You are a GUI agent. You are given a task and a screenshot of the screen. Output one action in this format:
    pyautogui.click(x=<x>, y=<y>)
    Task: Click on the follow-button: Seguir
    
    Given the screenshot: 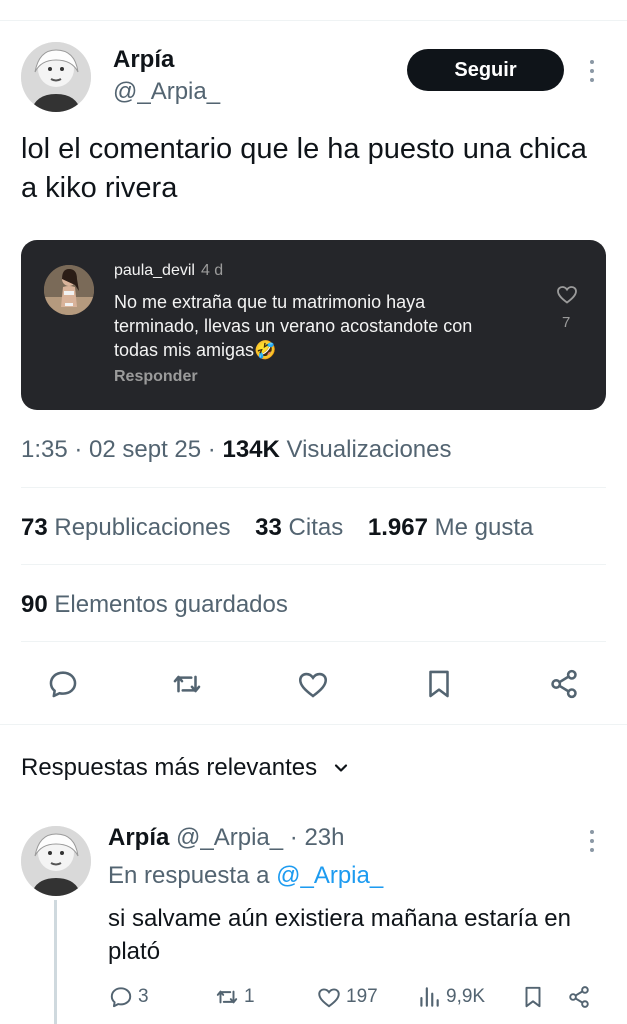 What is the action you would take?
    pyautogui.click(x=485, y=70)
    